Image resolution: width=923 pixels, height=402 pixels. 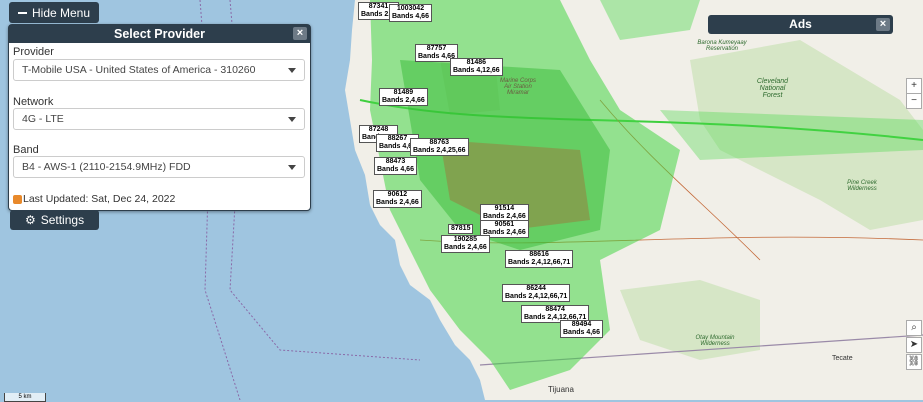 What do you see at coordinates (772, 88) in the screenshot?
I see `map-label-cleveland: Cleveland National Forest` at bounding box center [772, 88].